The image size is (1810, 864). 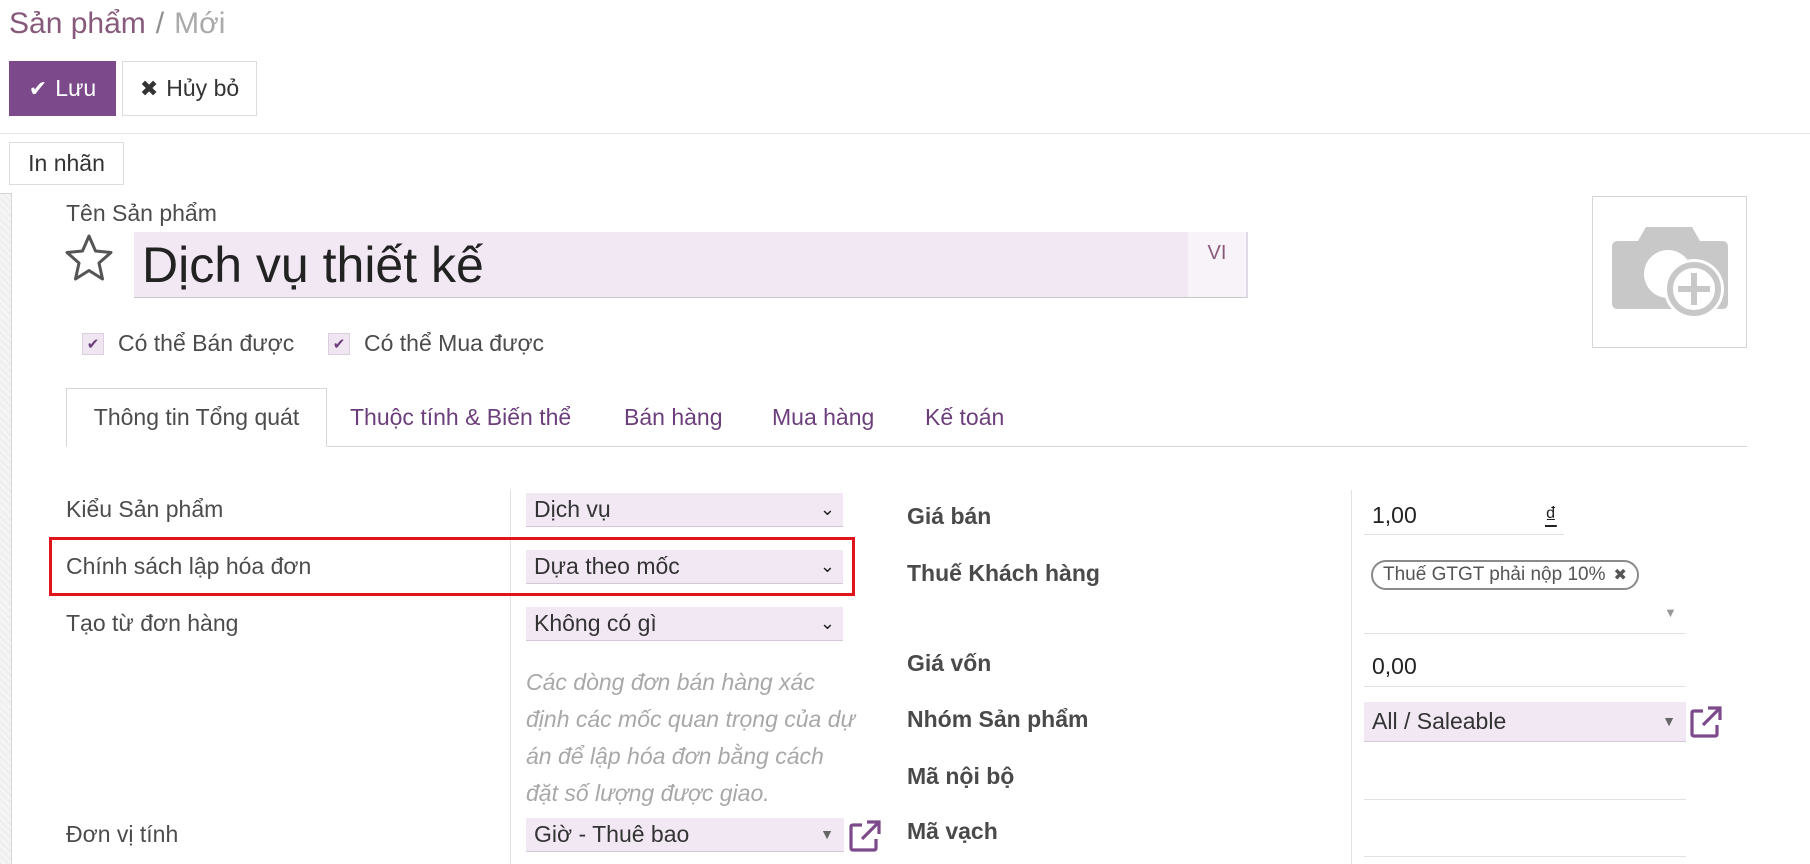 What do you see at coordinates (684, 510) in the screenshot?
I see `product-type-select: Dịch vụ ⌄` at bounding box center [684, 510].